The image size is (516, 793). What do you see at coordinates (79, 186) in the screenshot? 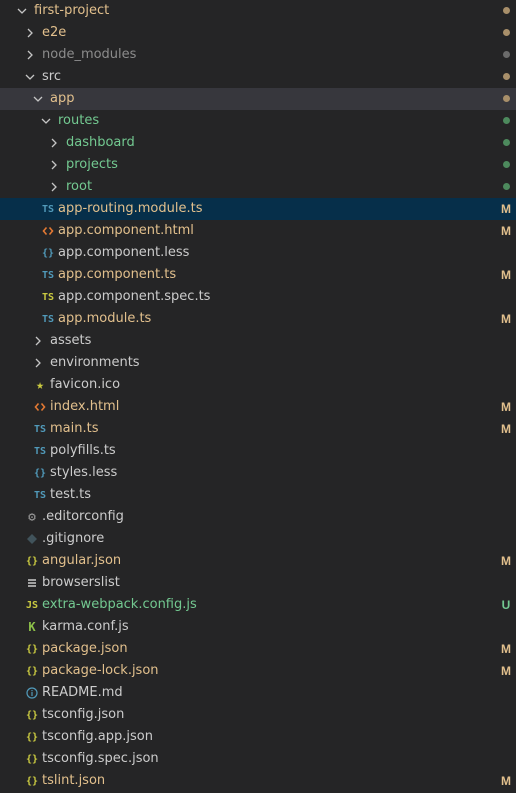
I see `folder-label: root` at bounding box center [79, 186].